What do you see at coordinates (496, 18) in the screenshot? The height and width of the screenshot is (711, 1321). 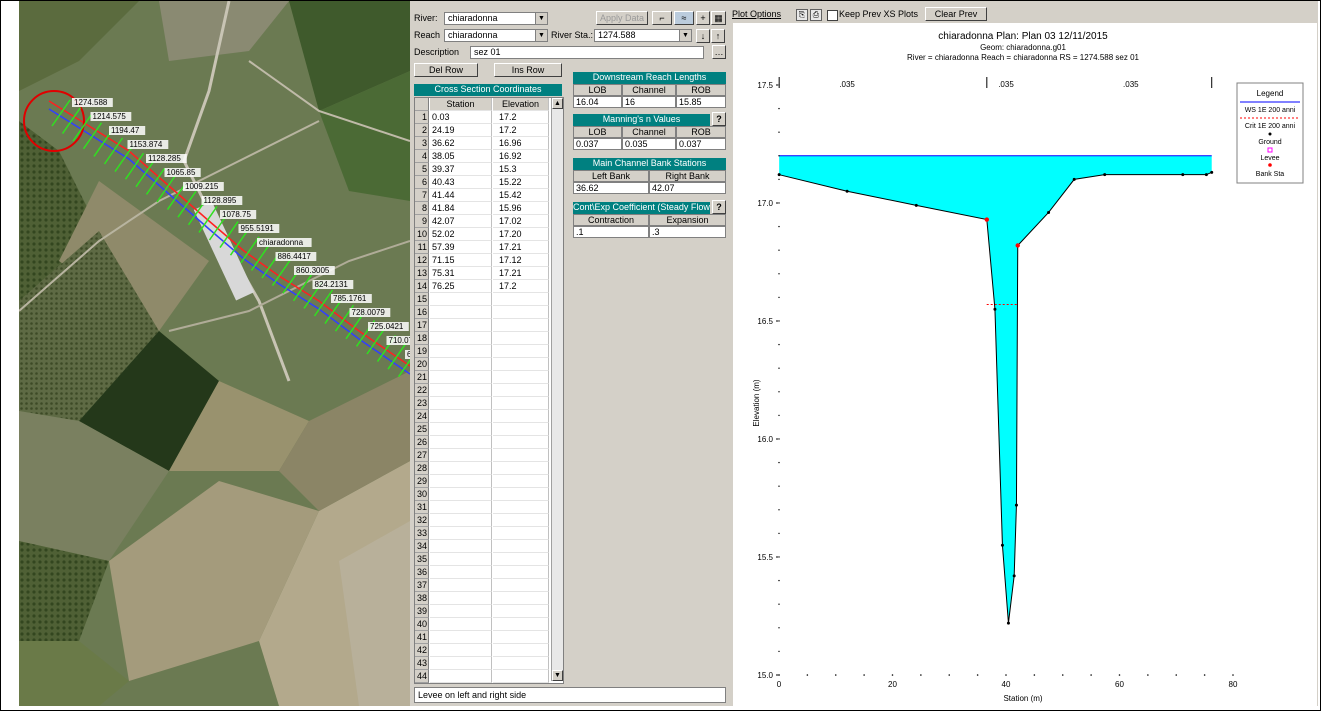 I see `river-select: chiaradonna ▼` at bounding box center [496, 18].